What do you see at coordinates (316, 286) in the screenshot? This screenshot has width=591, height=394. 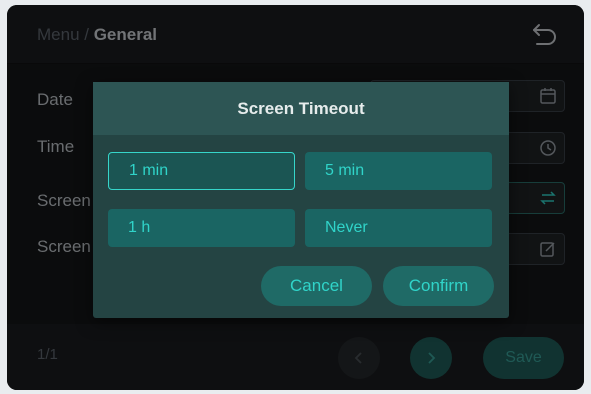 I see `cancel-button: Cancel` at bounding box center [316, 286].